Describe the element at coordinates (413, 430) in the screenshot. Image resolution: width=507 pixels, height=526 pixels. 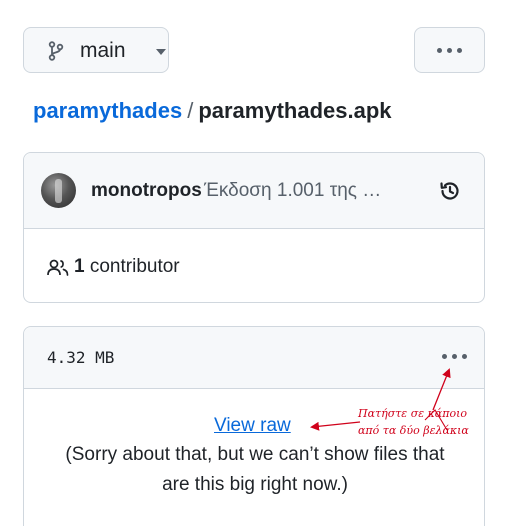
I see `annotation-text-line2: από τα δύο βελάκια` at that location.